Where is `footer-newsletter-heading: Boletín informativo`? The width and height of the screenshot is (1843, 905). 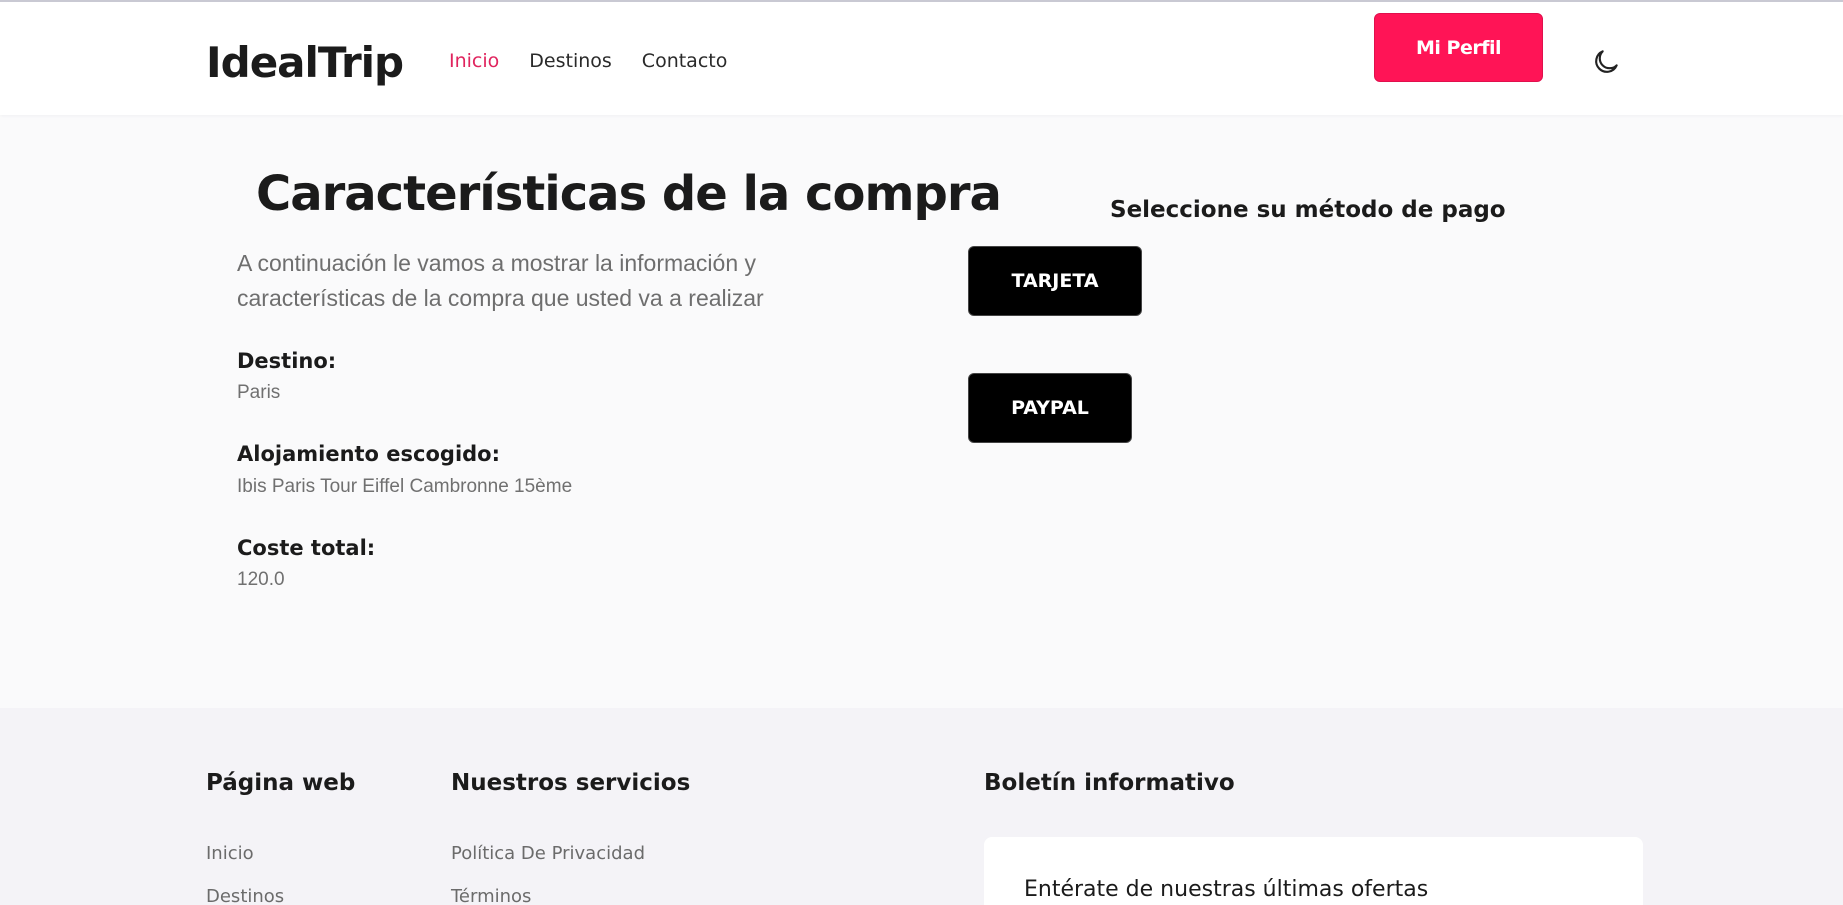 footer-newsletter-heading: Boletín informativo is located at coordinates (1109, 783).